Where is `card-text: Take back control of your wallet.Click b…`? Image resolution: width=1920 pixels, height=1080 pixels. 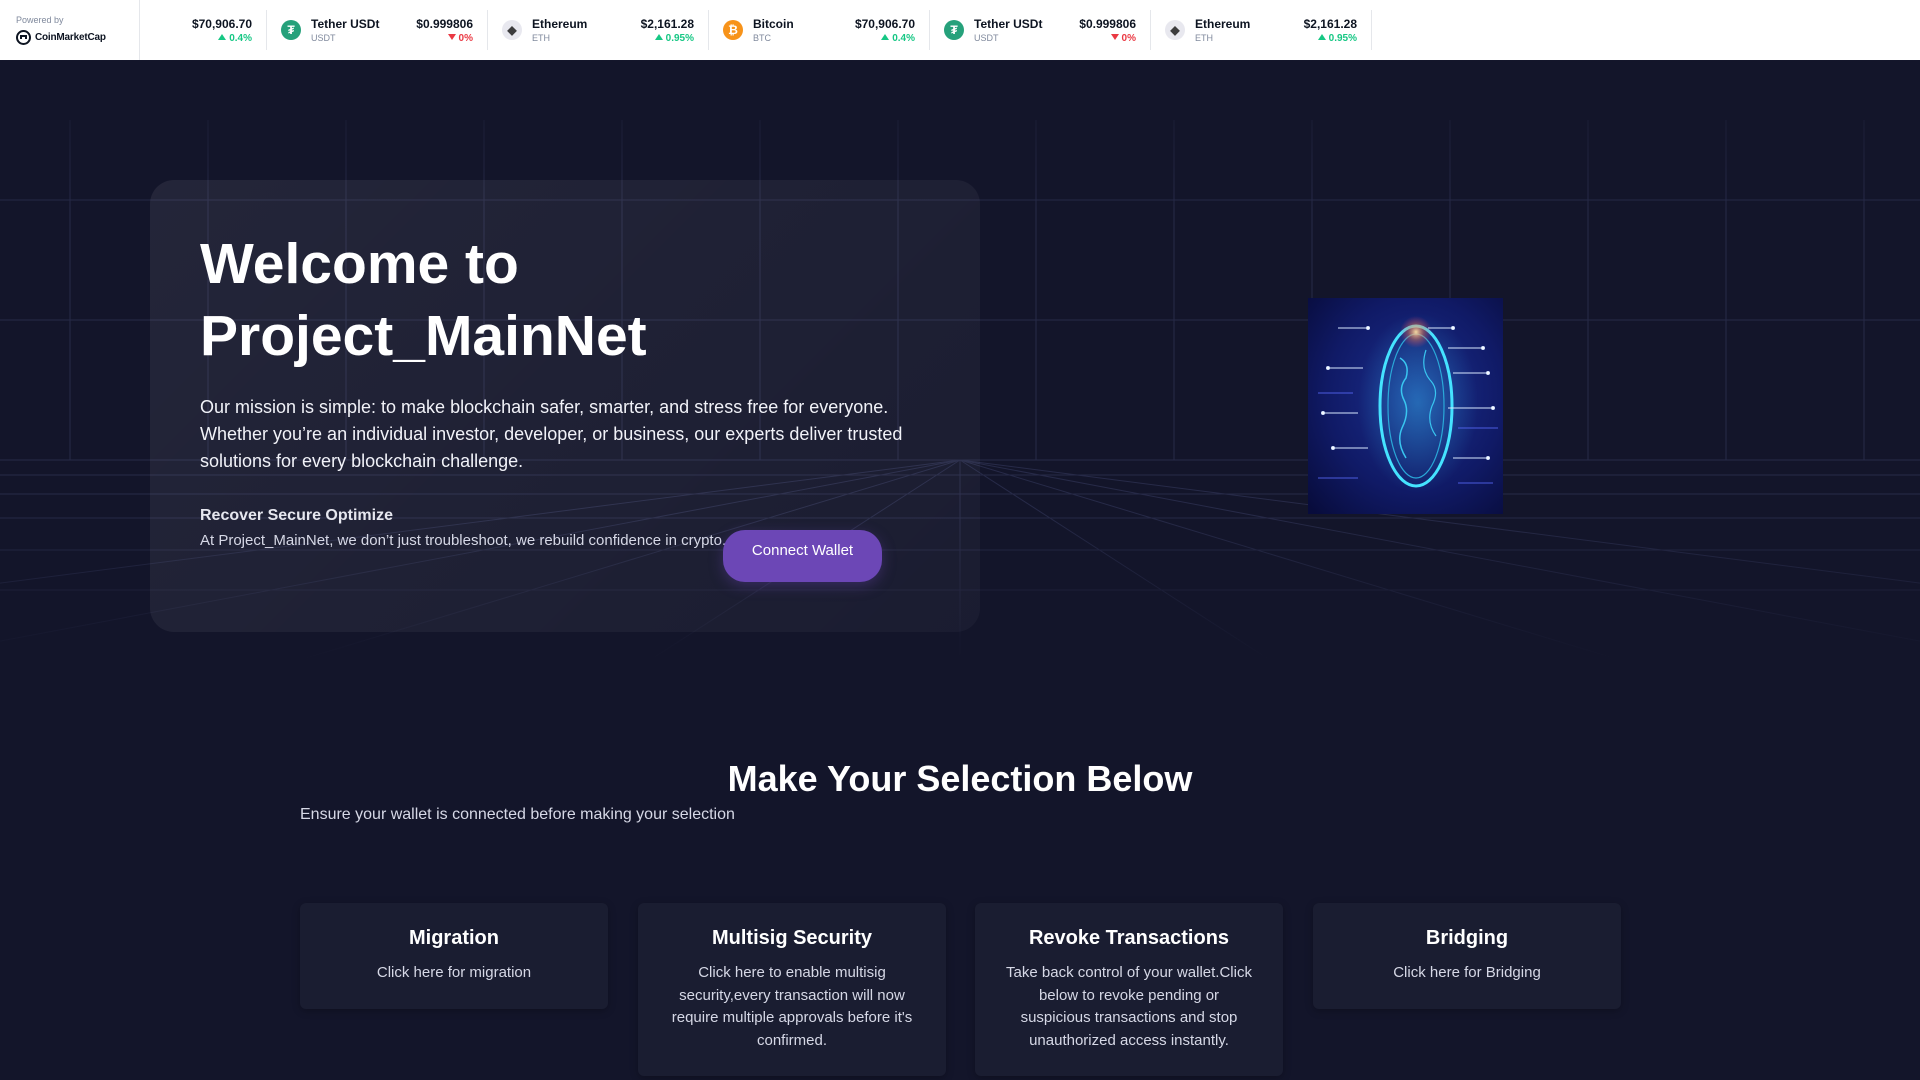 card-text: Take back control of your wallet.Click b… is located at coordinates (1129, 1006).